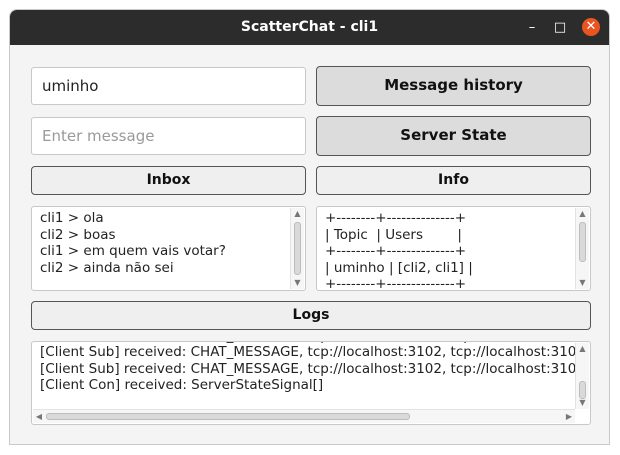 Image resolution: width=620 pixels, height=455 pixels. I want to click on scroll-right-icon: ▶, so click(569, 416).